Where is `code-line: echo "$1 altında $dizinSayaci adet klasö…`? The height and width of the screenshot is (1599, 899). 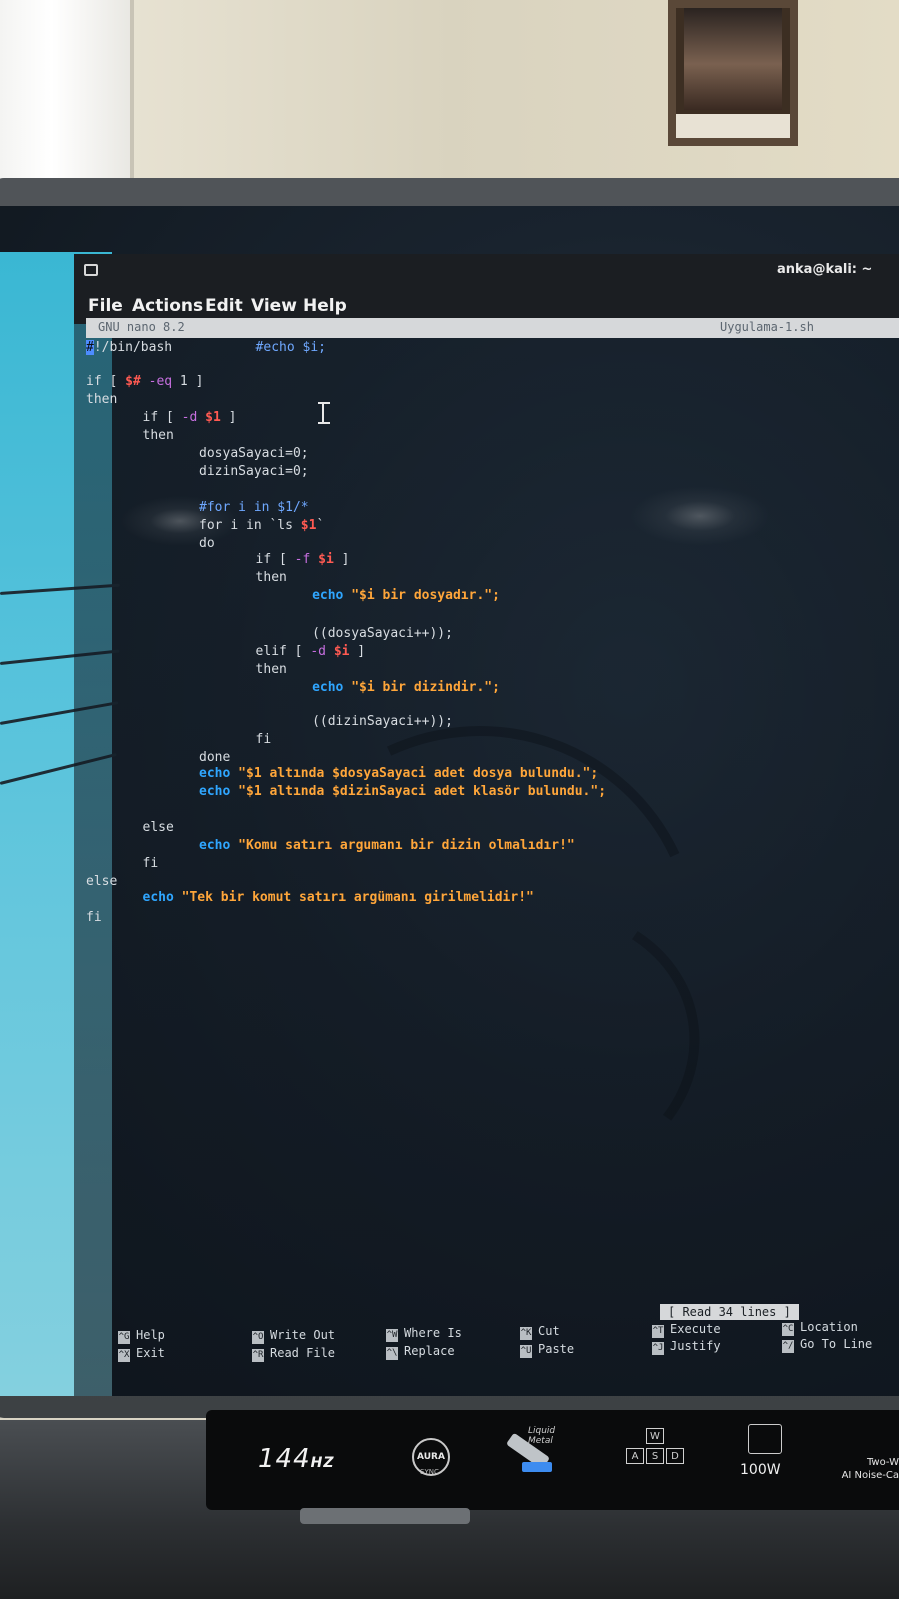
code-line: echo "$1 altında $dizinSayaci adet klasö… is located at coordinates (403, 791).